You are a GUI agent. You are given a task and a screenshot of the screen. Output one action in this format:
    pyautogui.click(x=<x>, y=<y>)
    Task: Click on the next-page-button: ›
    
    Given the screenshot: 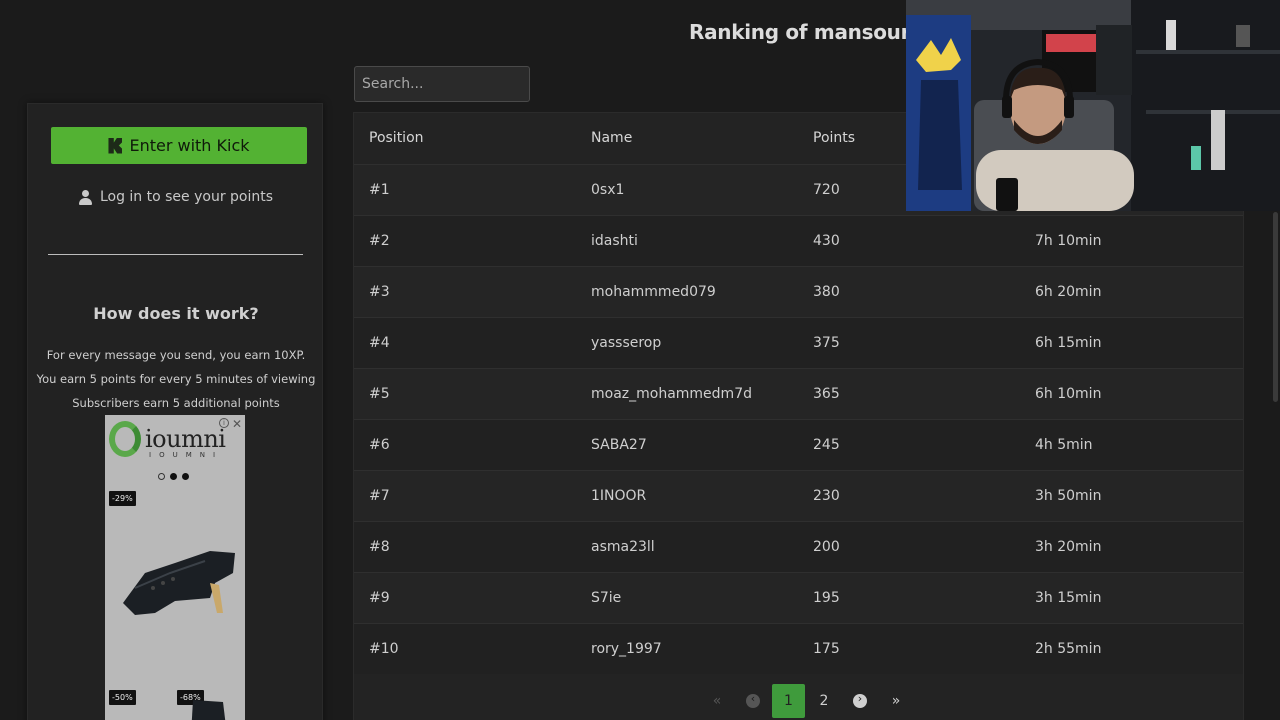 What is the action you would take?
    pyautogui.click(x=860, y=701)
    